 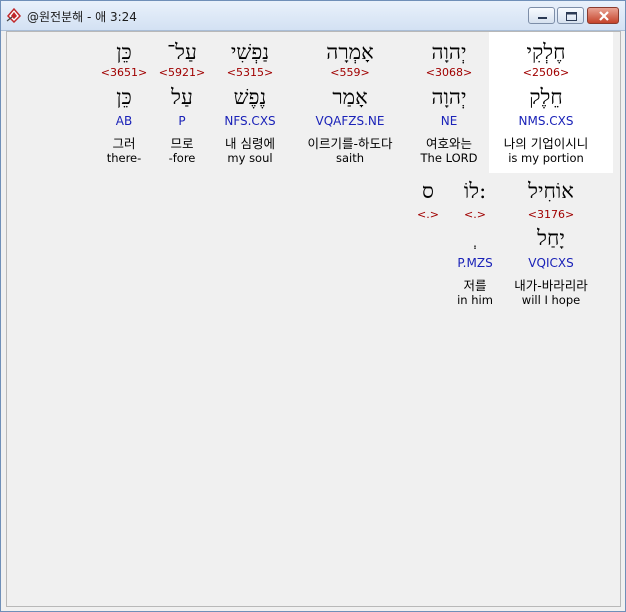 I want to click on hebrew-lemma: עַל, so click(x=182, y=97).